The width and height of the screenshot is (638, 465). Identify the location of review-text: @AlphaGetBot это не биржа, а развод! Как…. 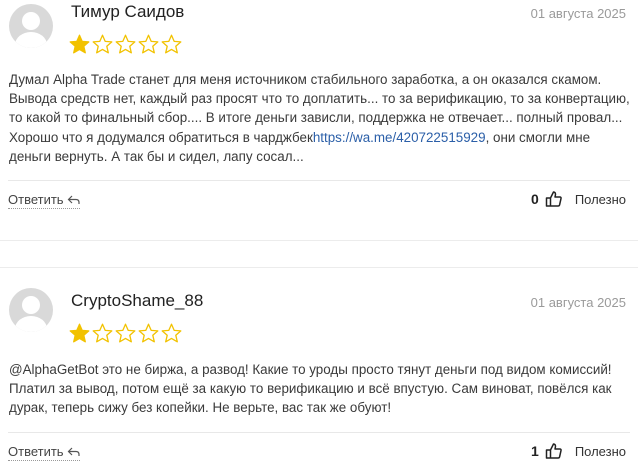
(319, 389).